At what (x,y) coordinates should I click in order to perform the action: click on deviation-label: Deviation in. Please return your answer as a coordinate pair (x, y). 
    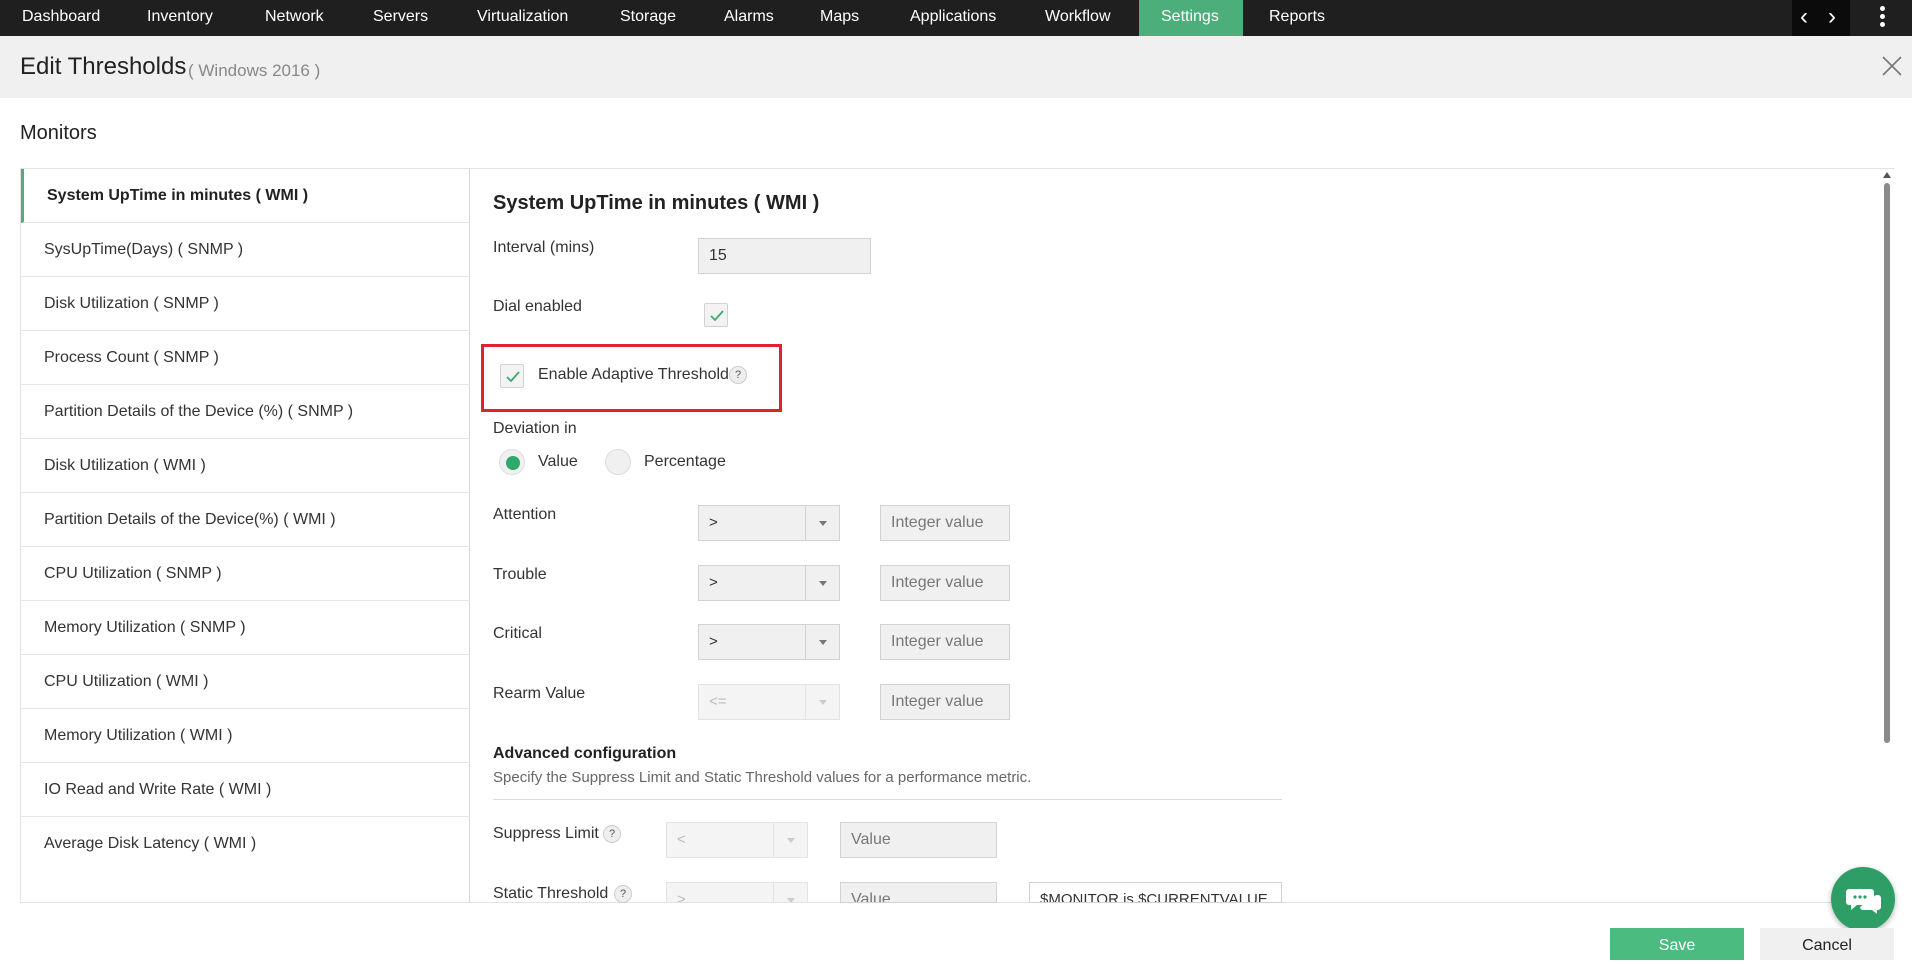
    Looking at the image, I should click on (535, 428).